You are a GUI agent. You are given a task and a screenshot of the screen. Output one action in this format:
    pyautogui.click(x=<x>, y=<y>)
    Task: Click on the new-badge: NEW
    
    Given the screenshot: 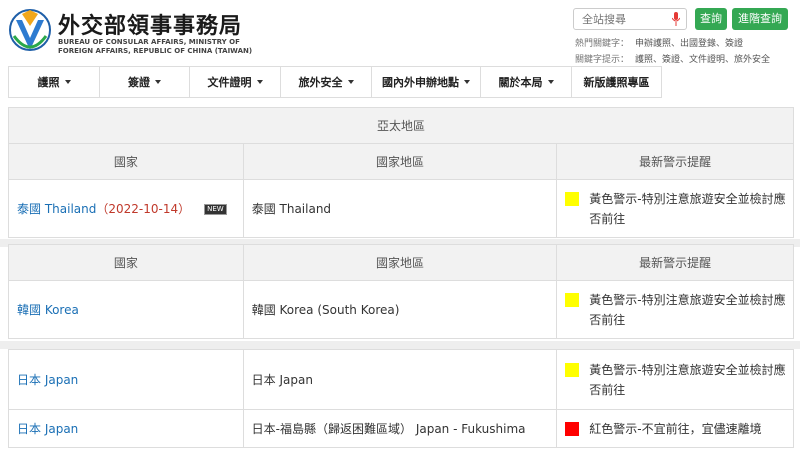 What is the action you would take?
    pyautogui.click(x=215, y=209)
    